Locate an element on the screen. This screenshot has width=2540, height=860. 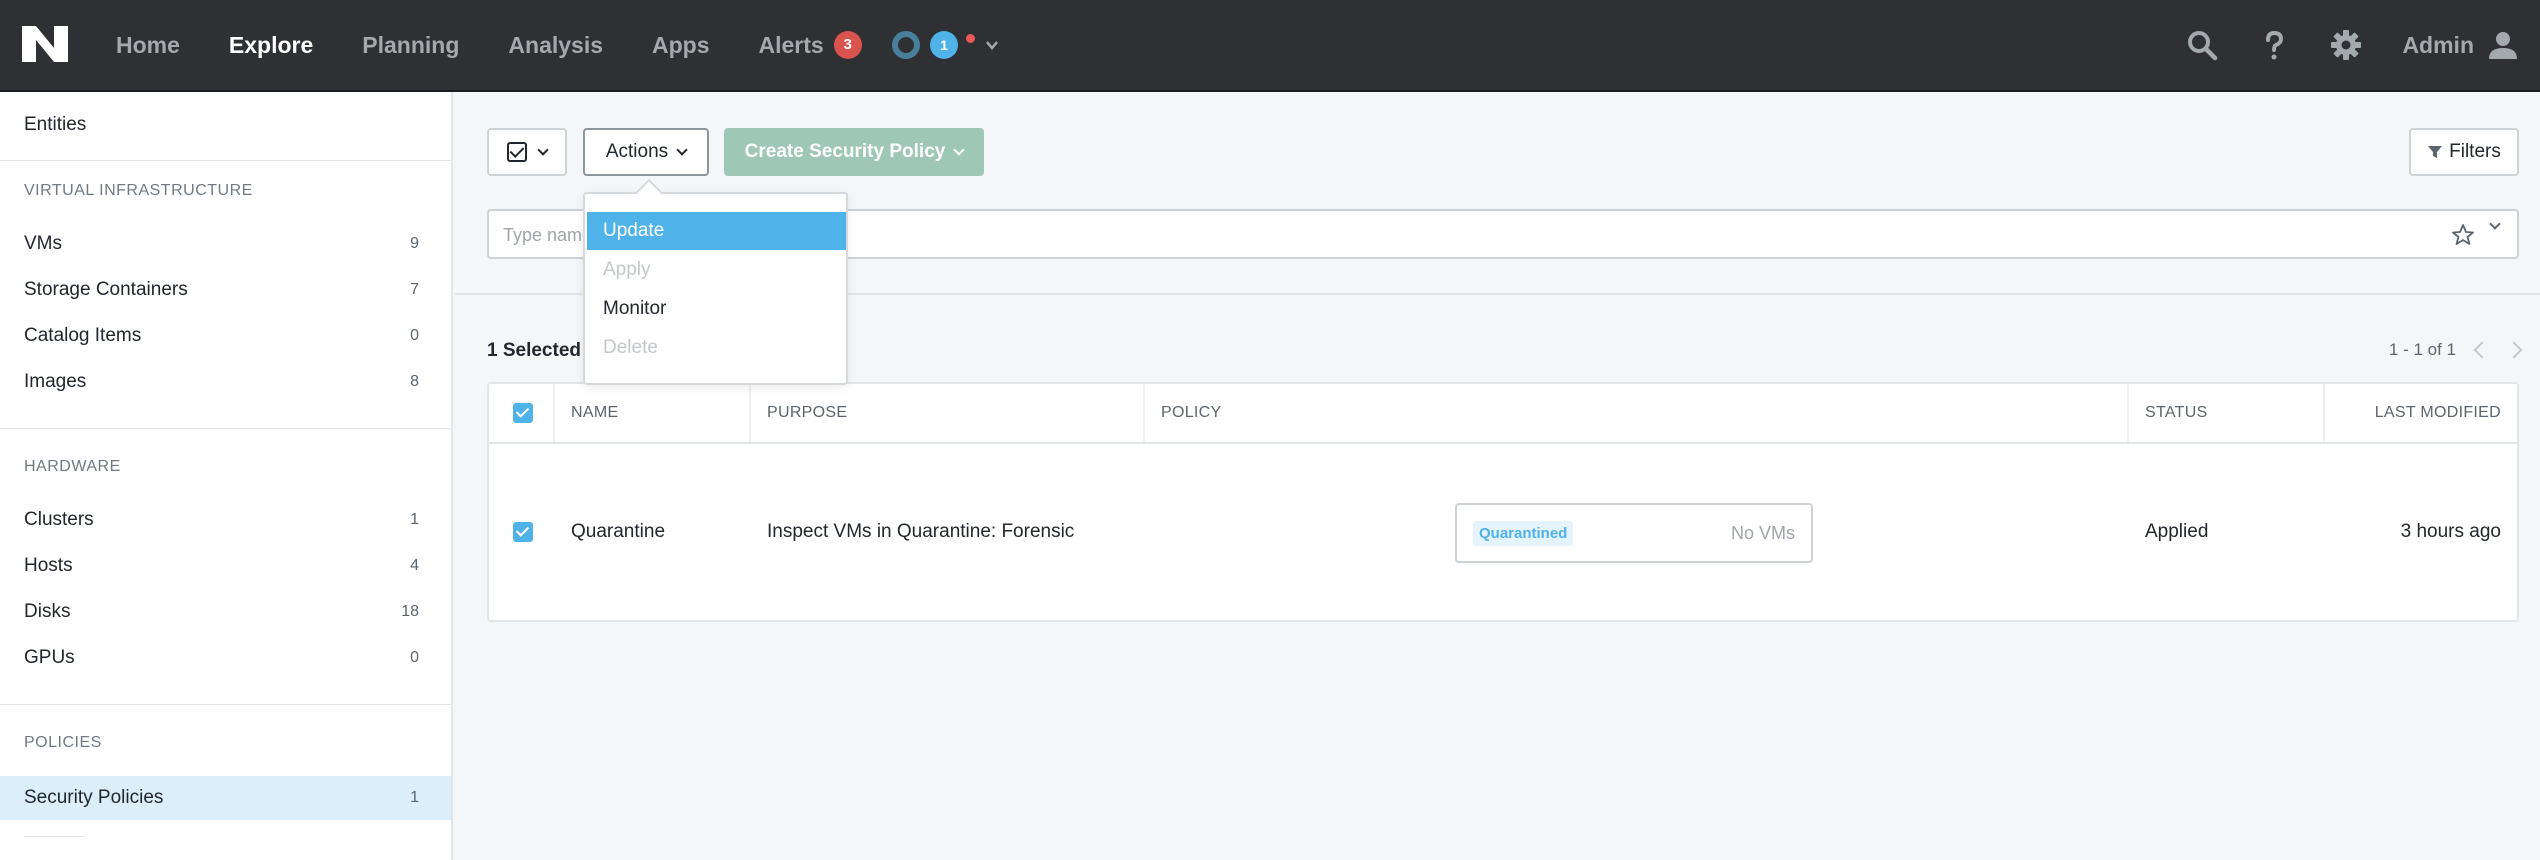
nav-alerts-label: Alerts is located at coordinates (791, 44).